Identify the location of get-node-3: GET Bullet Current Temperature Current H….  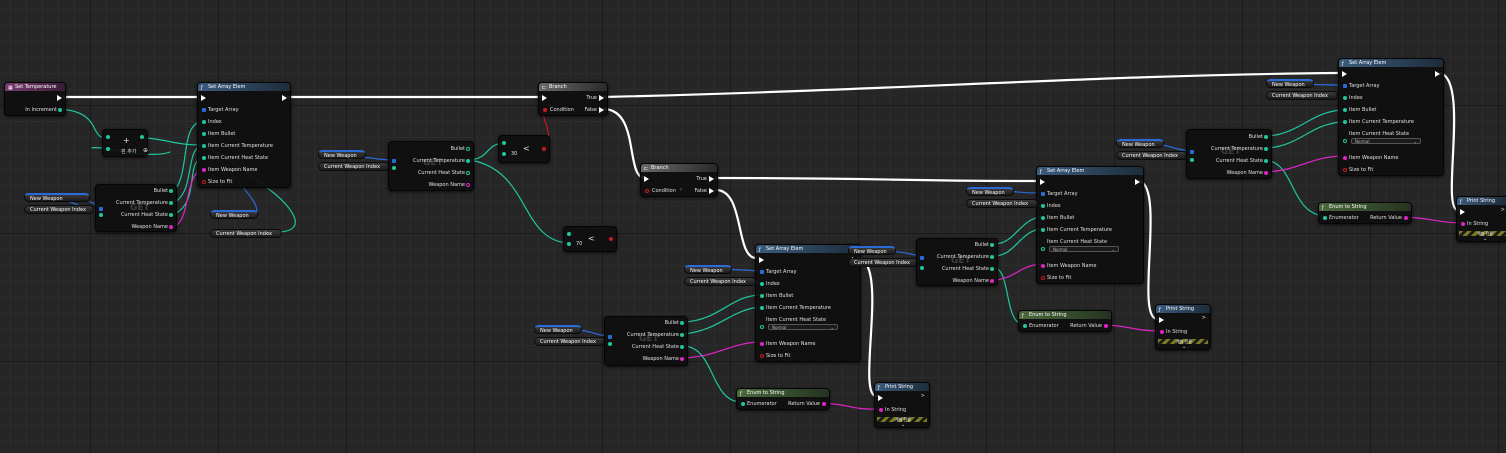
(646, 341).